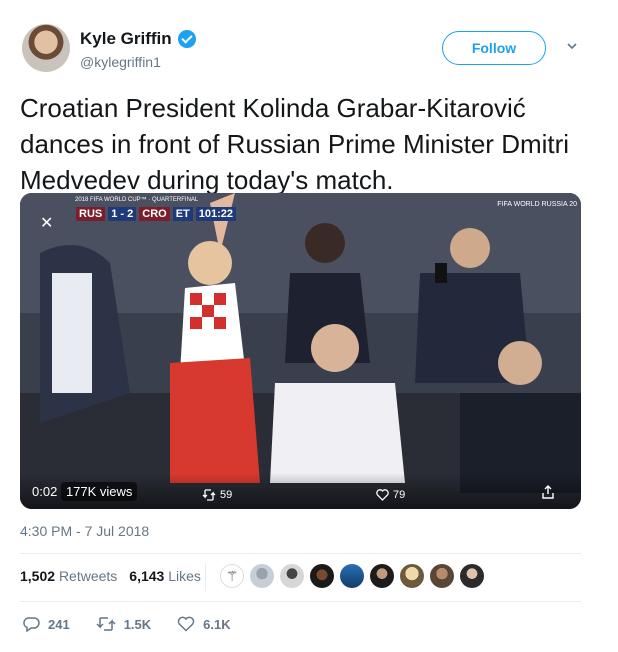  What do you see at coordinates (232, 576) in the screenshot?
I see `liker-avatar: ⚚` at bounding box center [232, 576].